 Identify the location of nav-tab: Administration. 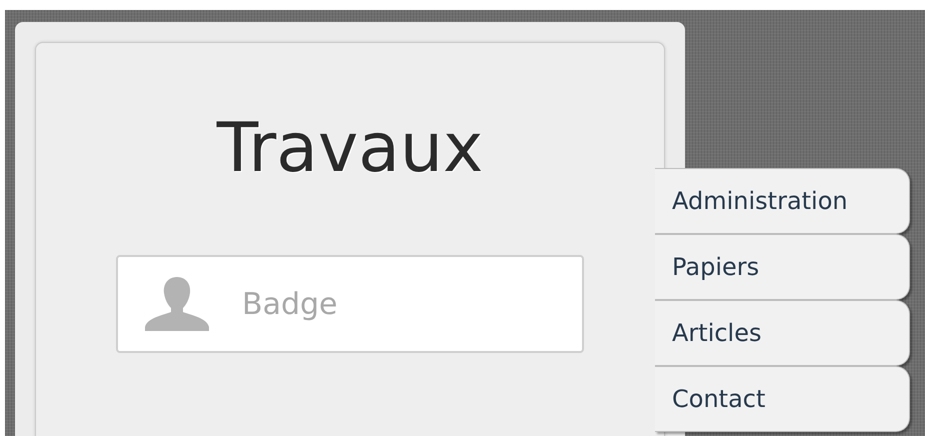
(782, 201).